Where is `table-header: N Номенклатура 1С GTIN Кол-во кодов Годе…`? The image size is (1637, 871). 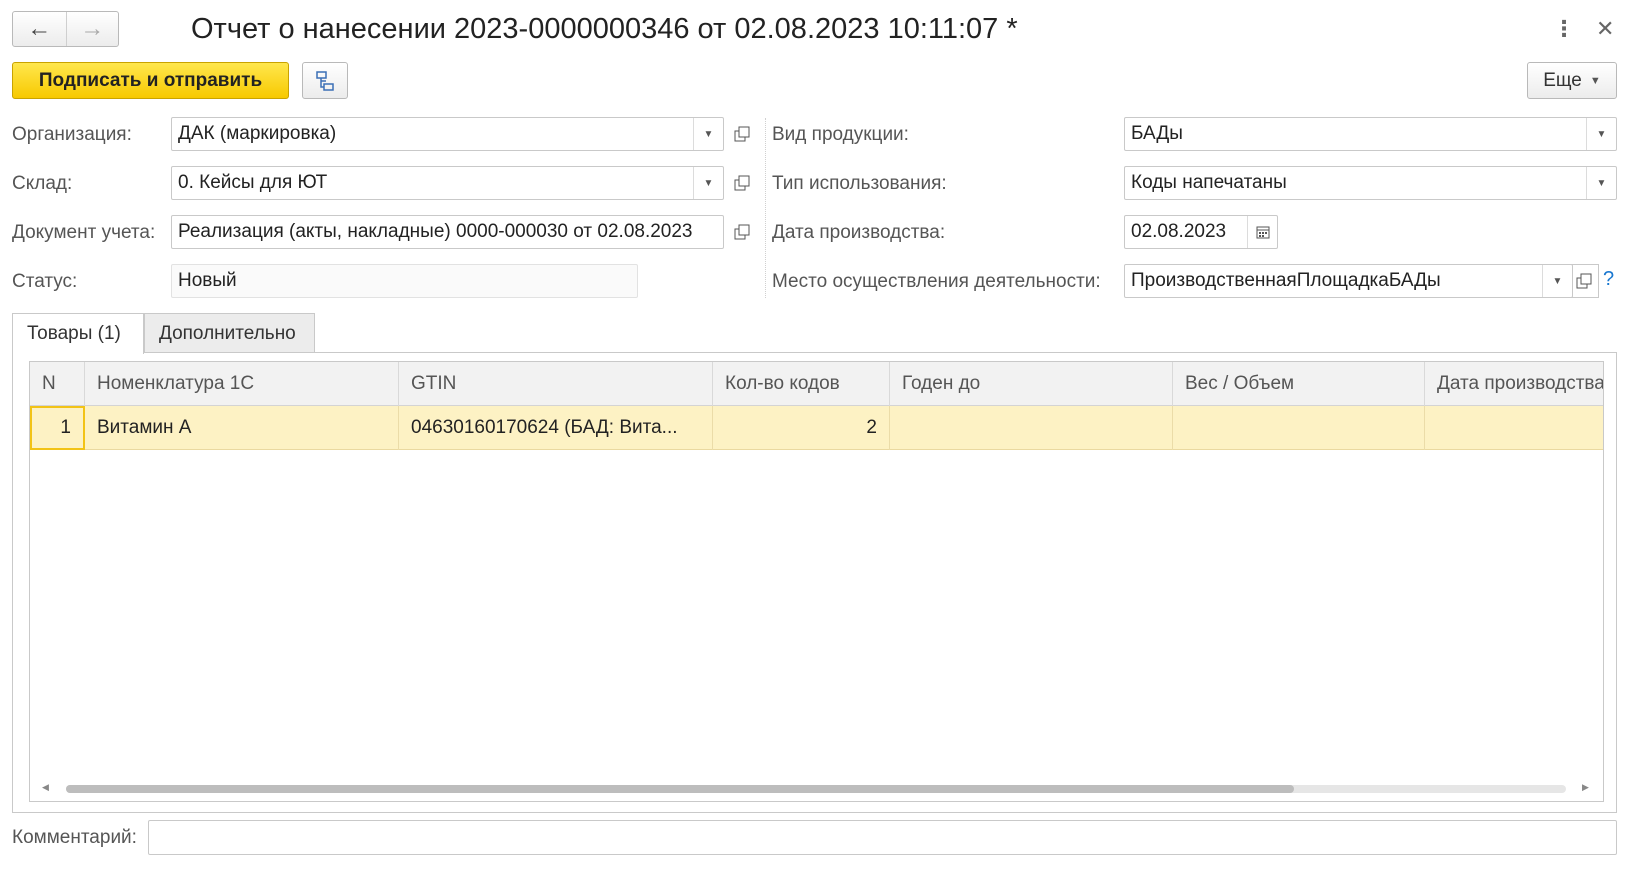 table-header: N Номенклатура 1С GTIN Кол-во кодов Годе… is located at coordinates (816, 384).